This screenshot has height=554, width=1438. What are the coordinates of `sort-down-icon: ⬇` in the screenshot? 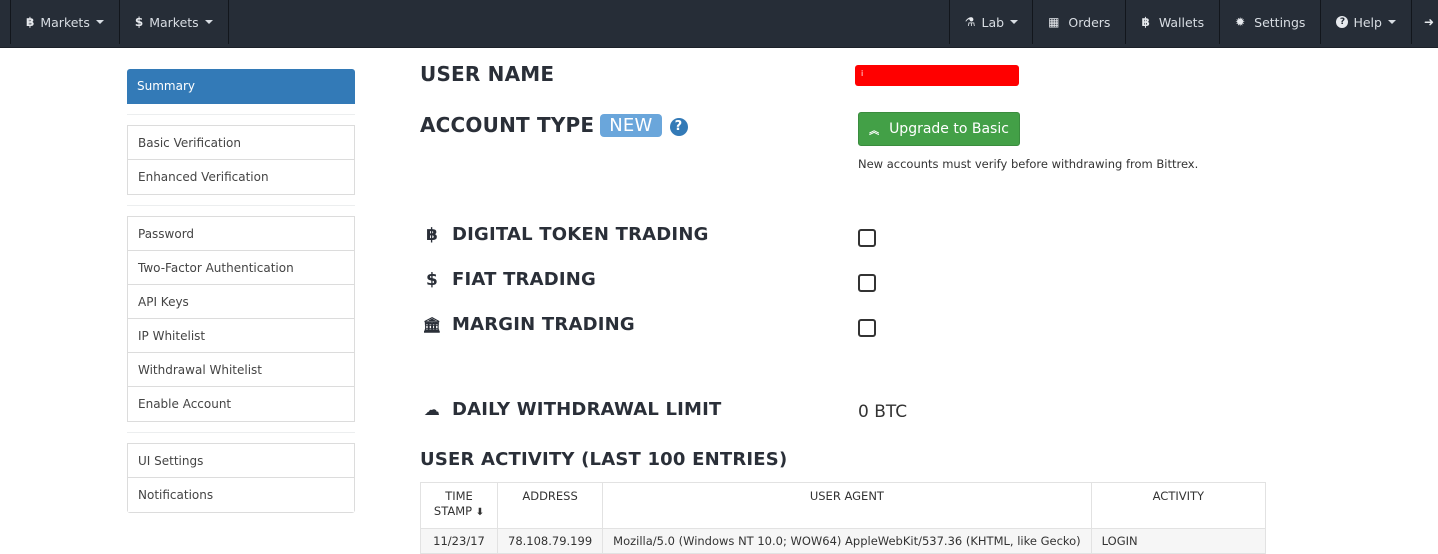 It's located at (480, 512).